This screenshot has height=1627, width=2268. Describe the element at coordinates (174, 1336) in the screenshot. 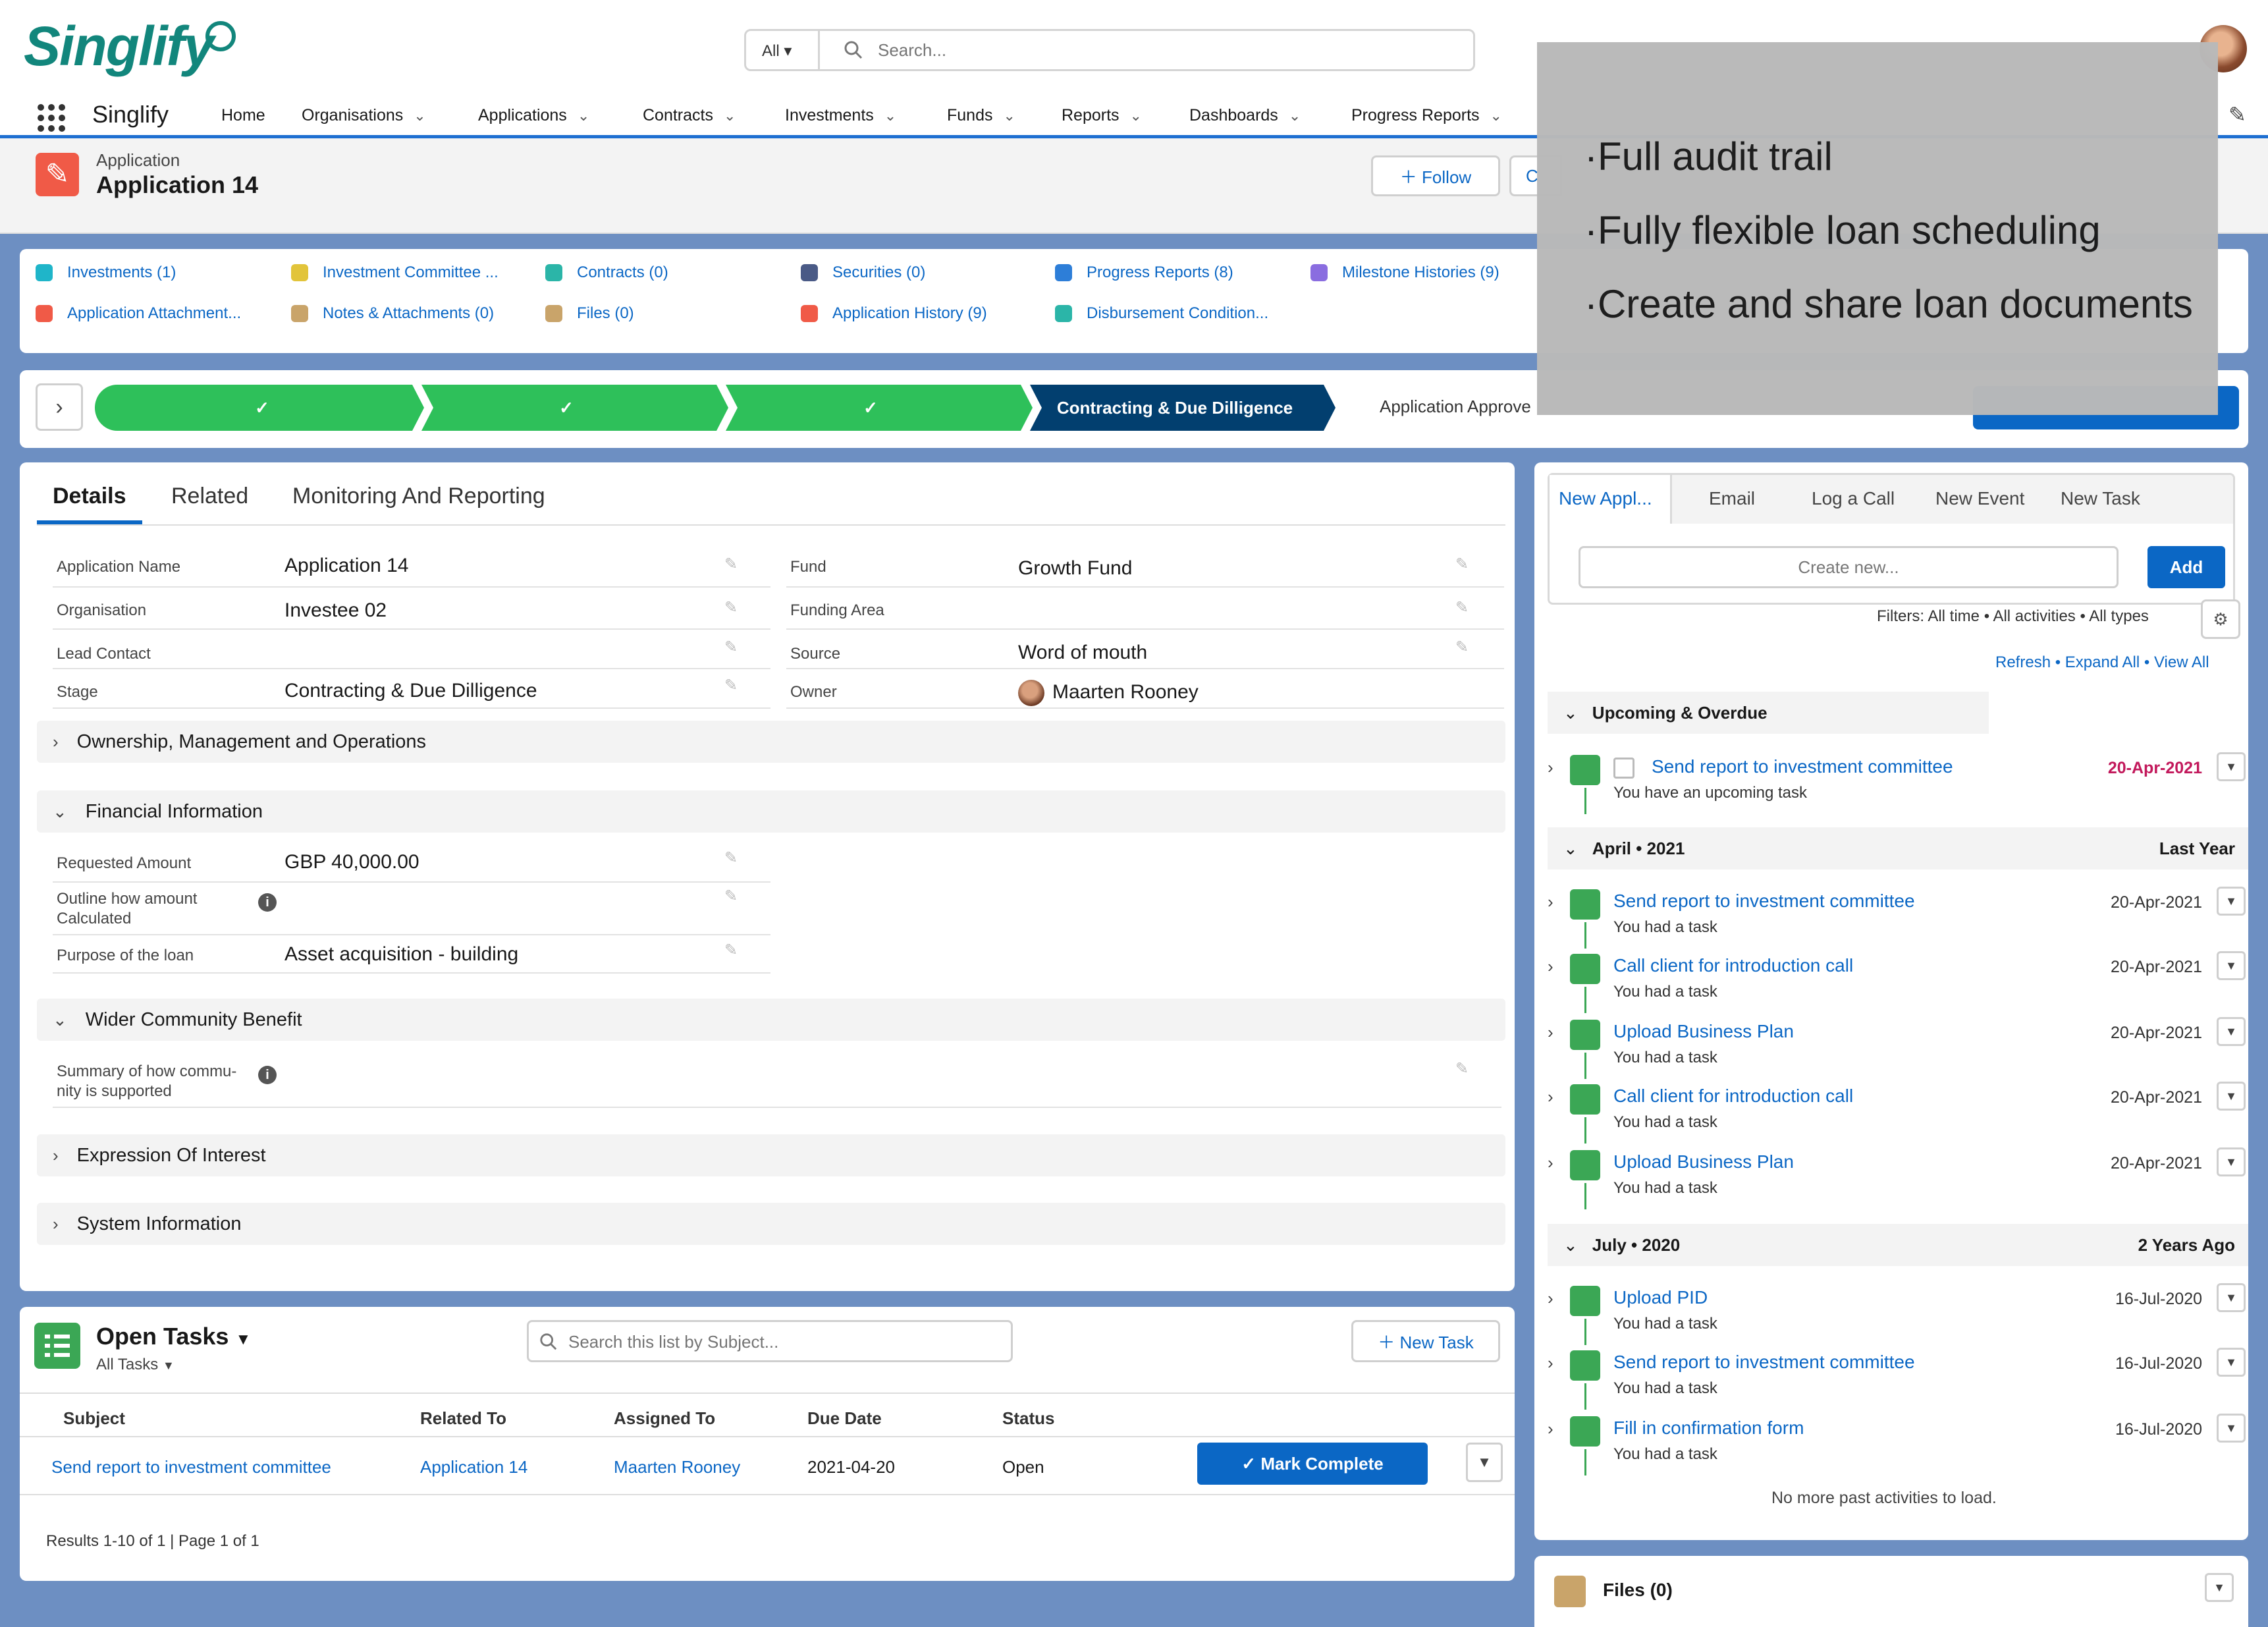

I see `list-title: Open Tasks ▼` at that location.